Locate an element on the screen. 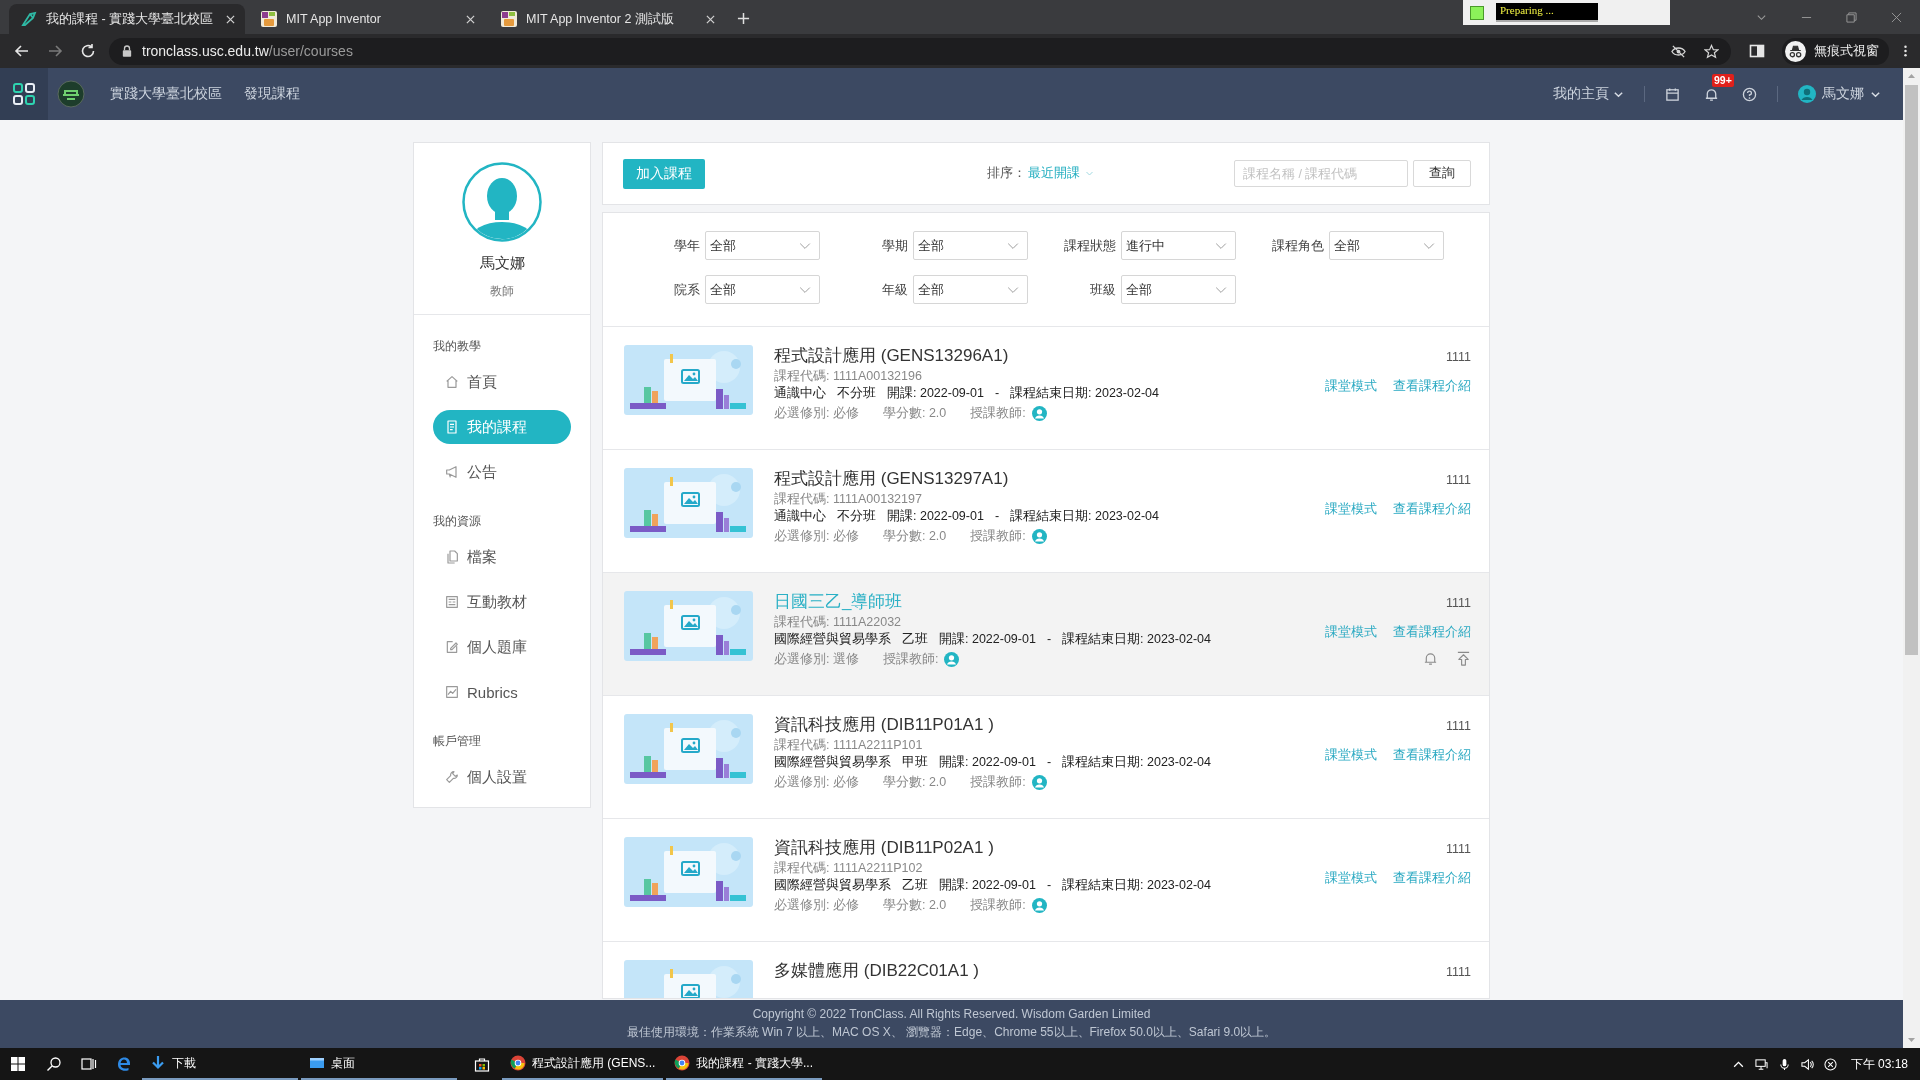 The image size is (1920, 1080). sidebar-item: 互動教材 is located at coordinates (502, 602).